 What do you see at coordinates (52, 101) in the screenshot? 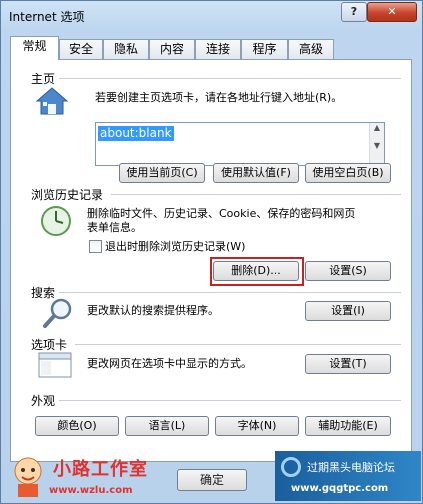
I see `home-icon` at bounding box center [52, 101].